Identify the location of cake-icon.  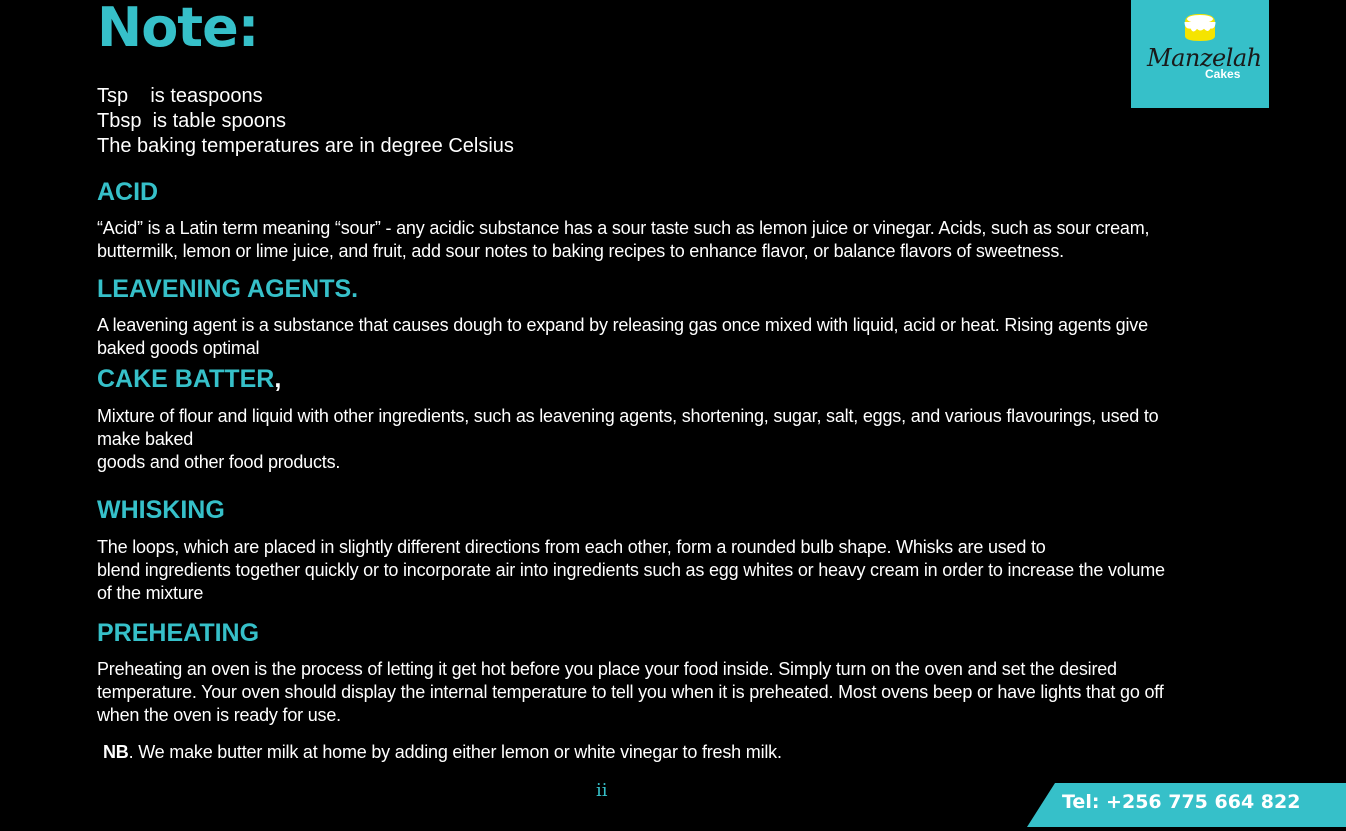
(1200, 27).